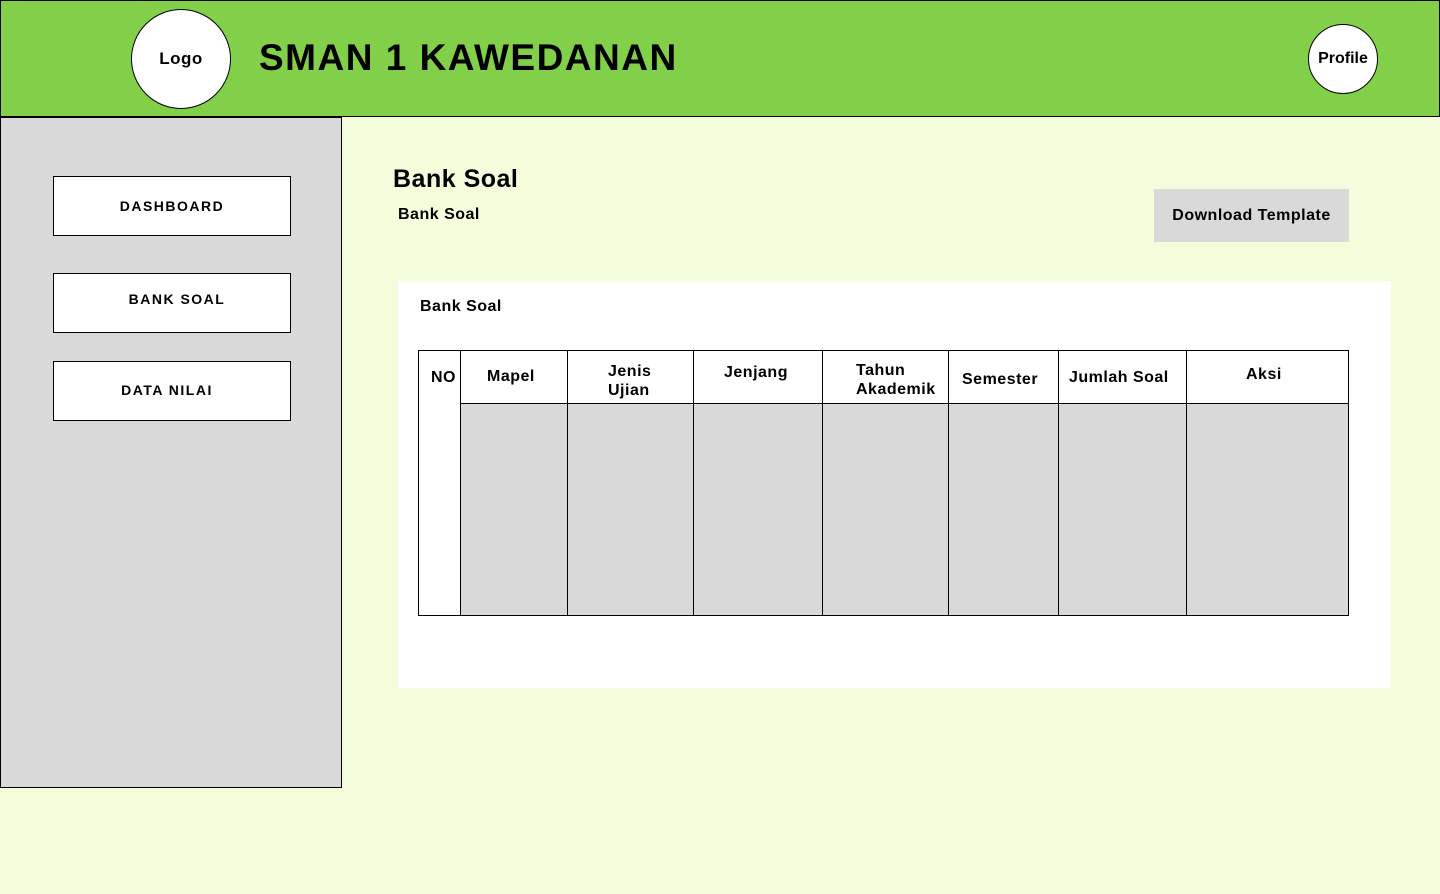 The width and height of the screenshot is (1440, 894). Describe the element at coordinates (172, 206) in the screenshot. I see `sidebar-item-dashboard: DASHBOARD` at that location.